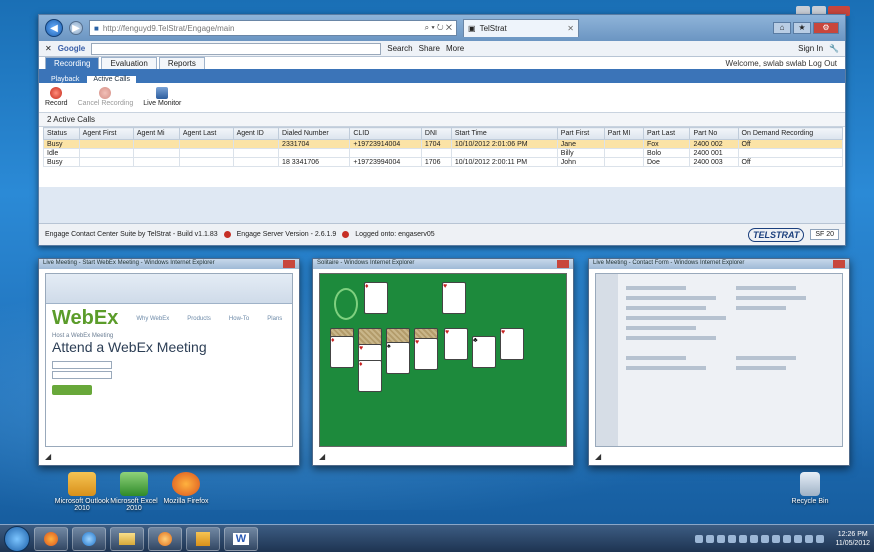 The width and height of the screenshot is (874, 552). I want to click on live-monitor-button: Live Monitor, so click(162, 97).